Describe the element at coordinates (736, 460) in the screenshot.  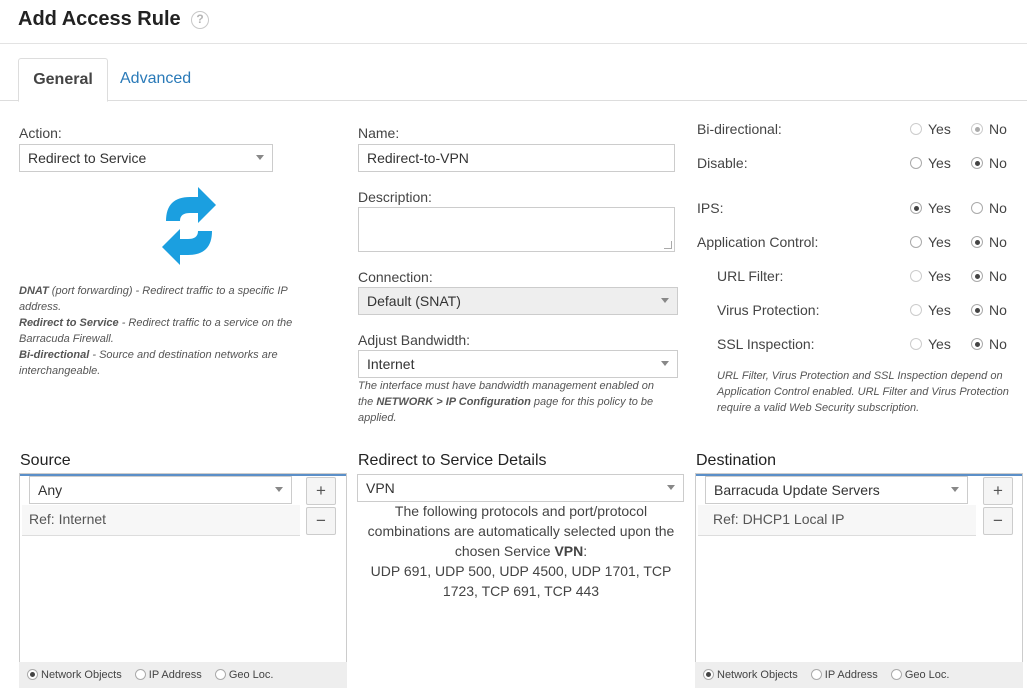
I see `destination-title: Destination` at that location.